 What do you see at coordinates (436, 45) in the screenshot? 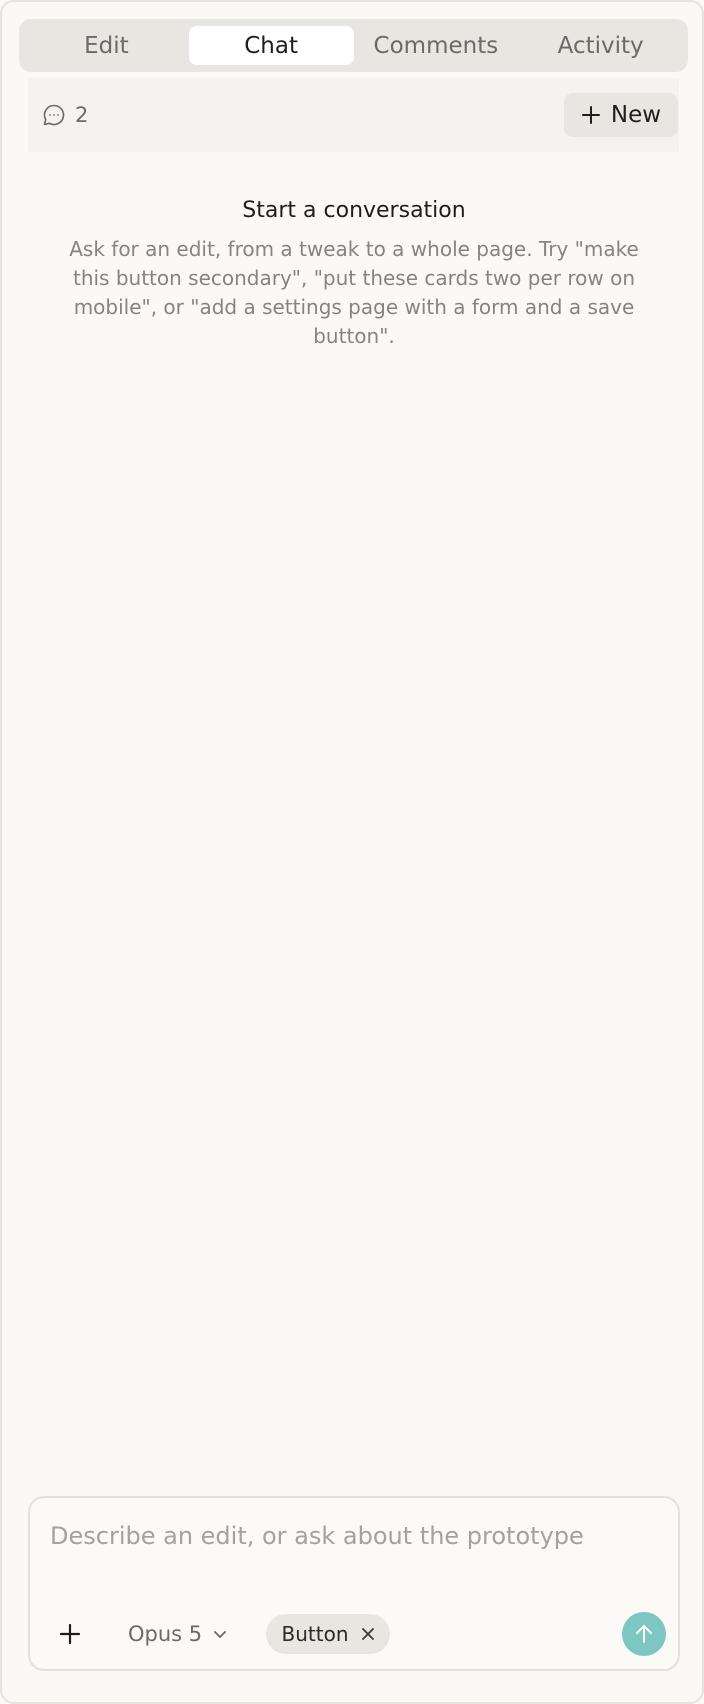
I see `tab-comments: Comments` at bounding box center [436, 45].